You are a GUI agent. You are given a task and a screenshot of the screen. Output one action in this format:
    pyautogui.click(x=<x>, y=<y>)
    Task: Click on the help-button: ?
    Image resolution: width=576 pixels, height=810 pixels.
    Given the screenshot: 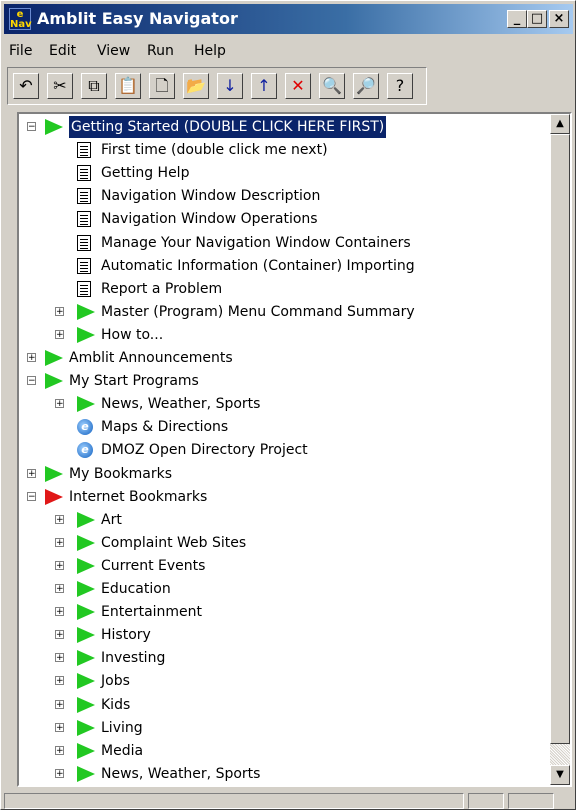 What is the action you would take?
    pyautogui.click(x=400, y=86)
    